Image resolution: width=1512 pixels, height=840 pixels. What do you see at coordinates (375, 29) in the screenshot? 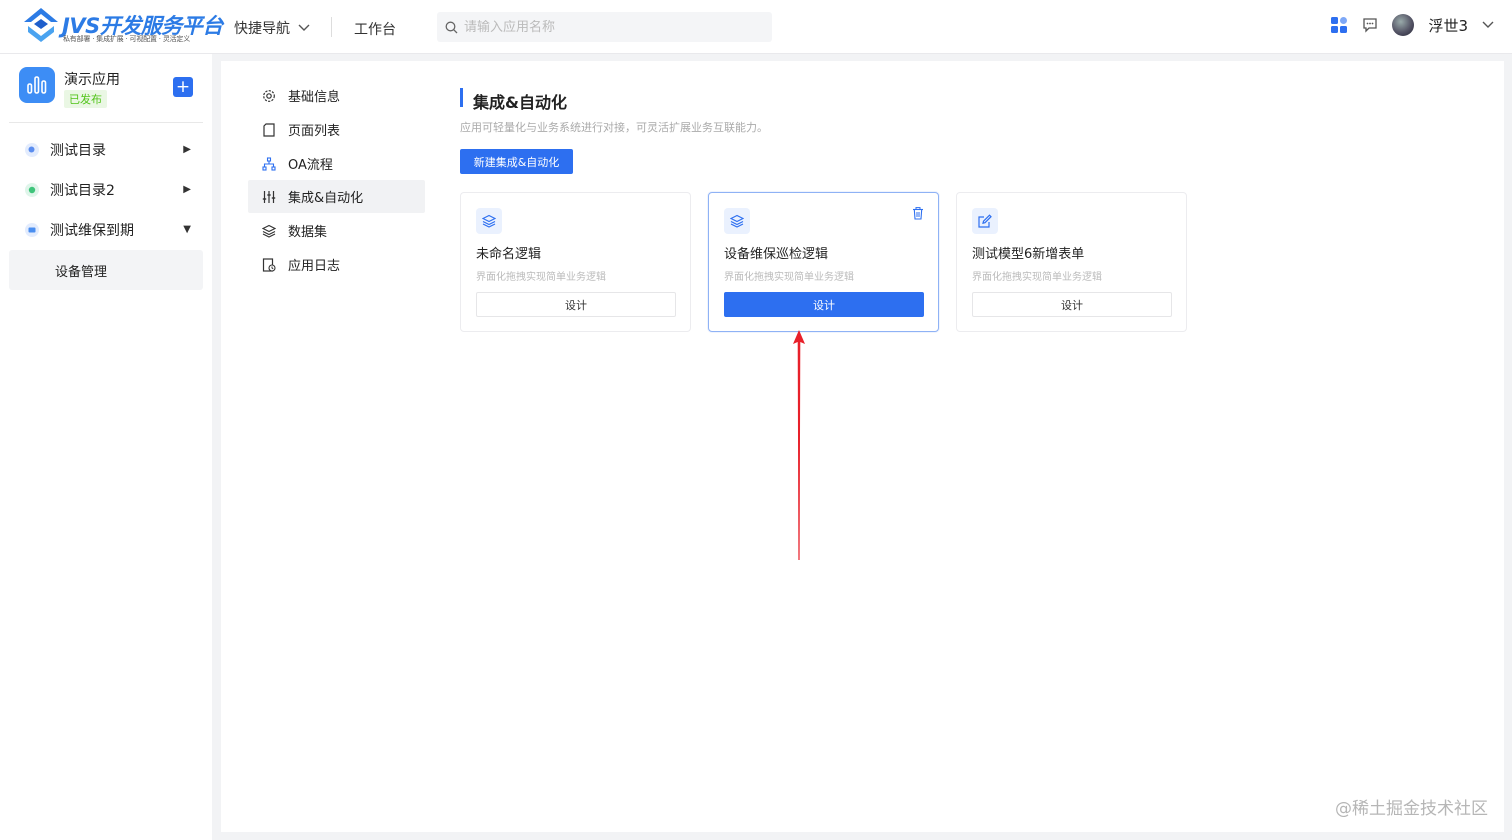
I see `workbench-link: 工作台` at bounding box center [375, 29].